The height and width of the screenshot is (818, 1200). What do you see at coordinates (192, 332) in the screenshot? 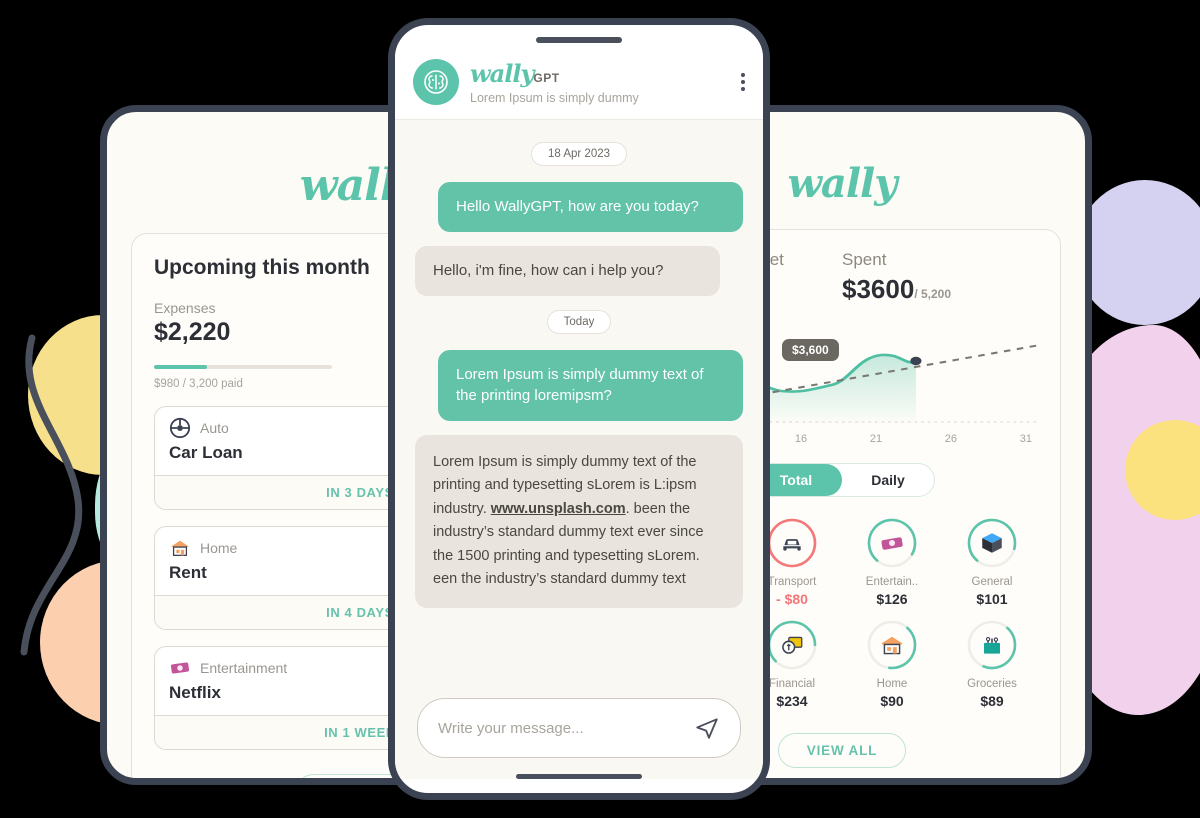
I see `stat-value: $2,220` at bounding box center [192, 332].